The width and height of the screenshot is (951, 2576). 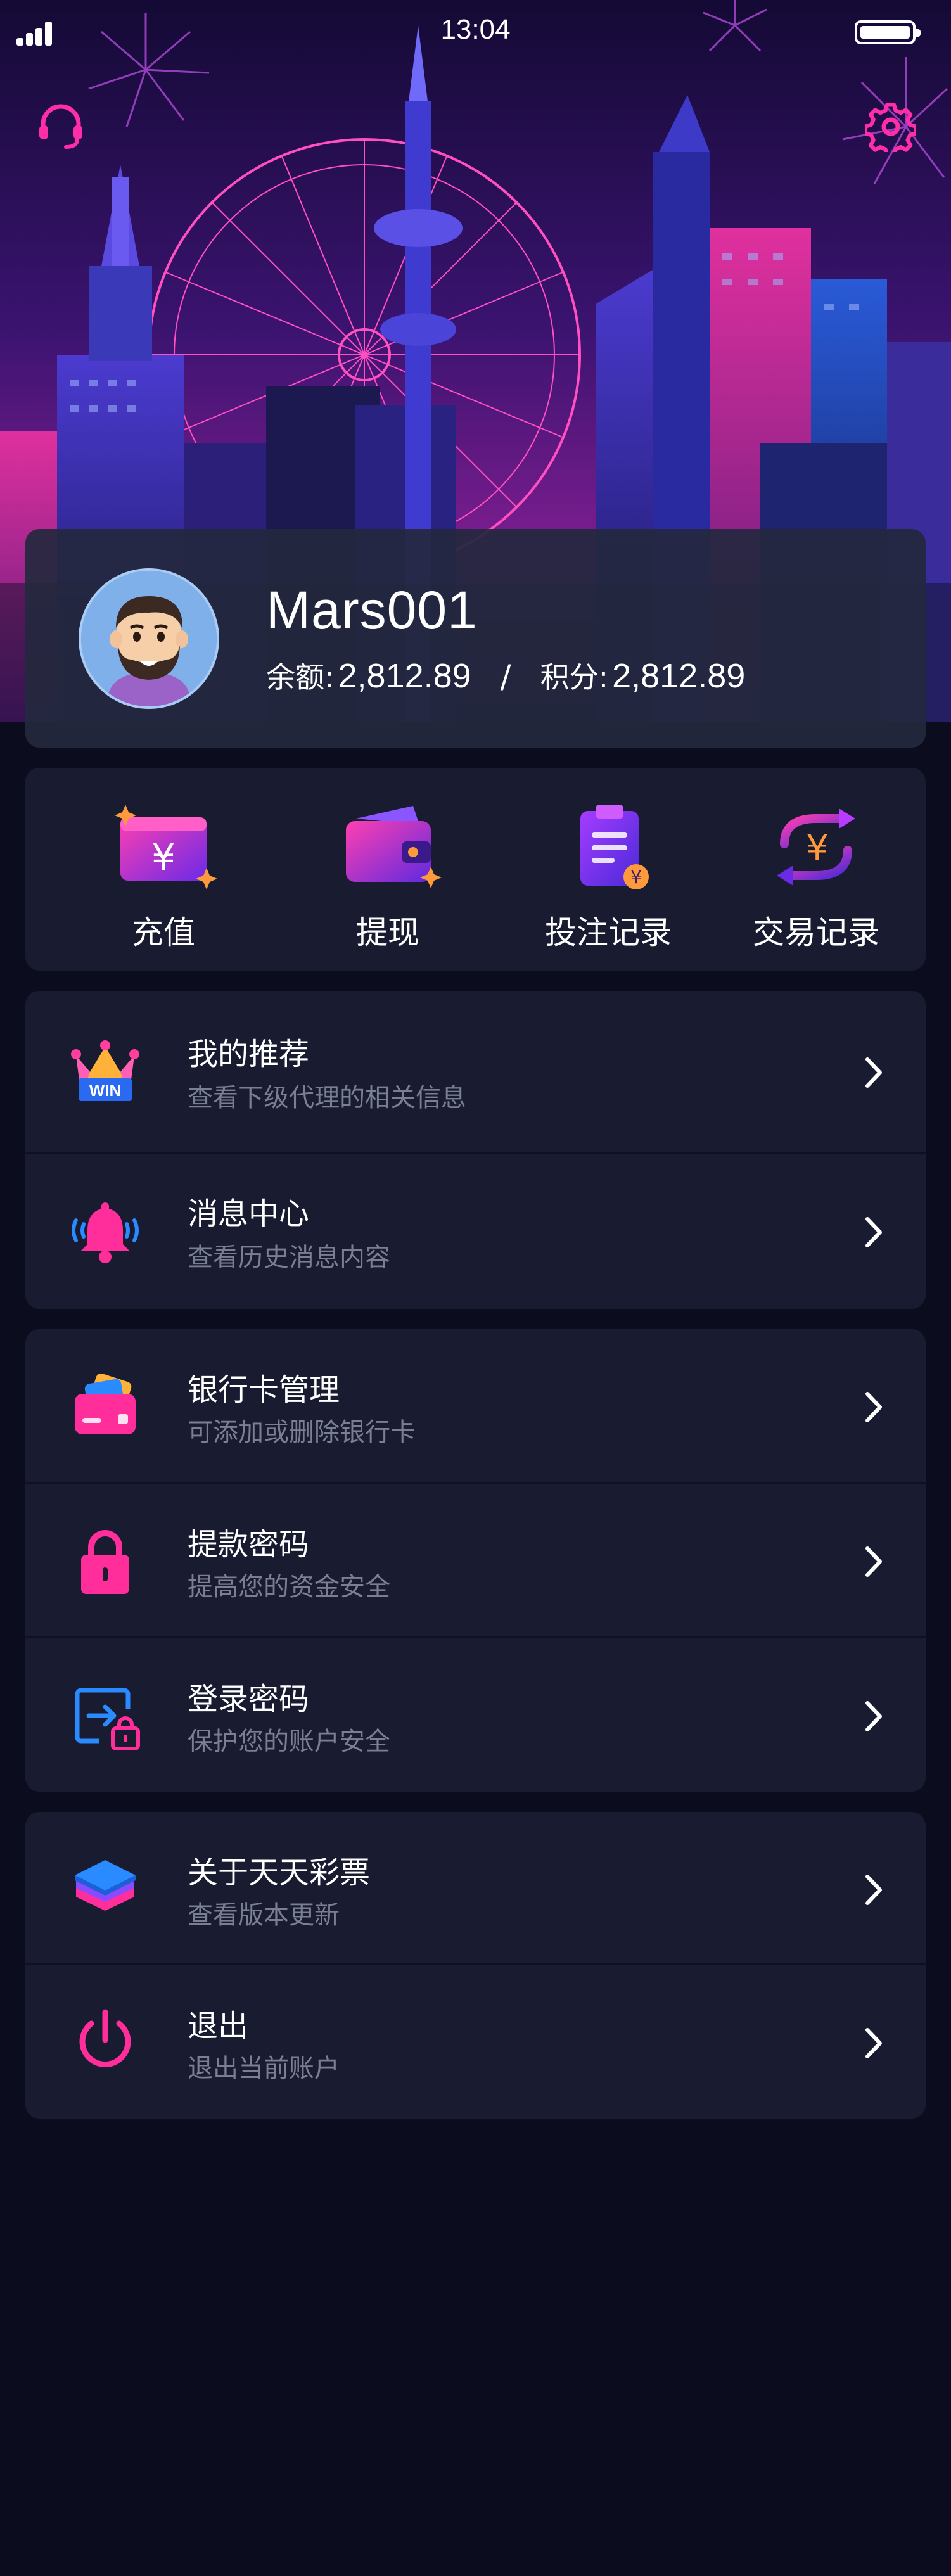 I want to click on layers-icon, so click(x=105, y=1889).